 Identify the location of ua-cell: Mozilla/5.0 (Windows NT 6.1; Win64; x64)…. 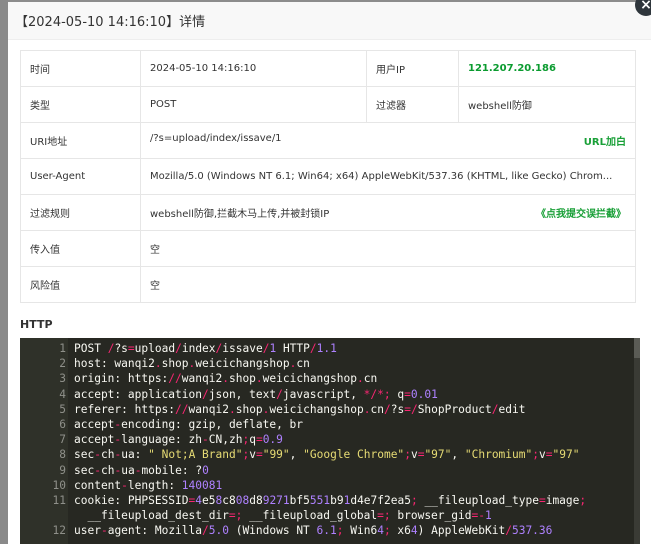
(388, 176).